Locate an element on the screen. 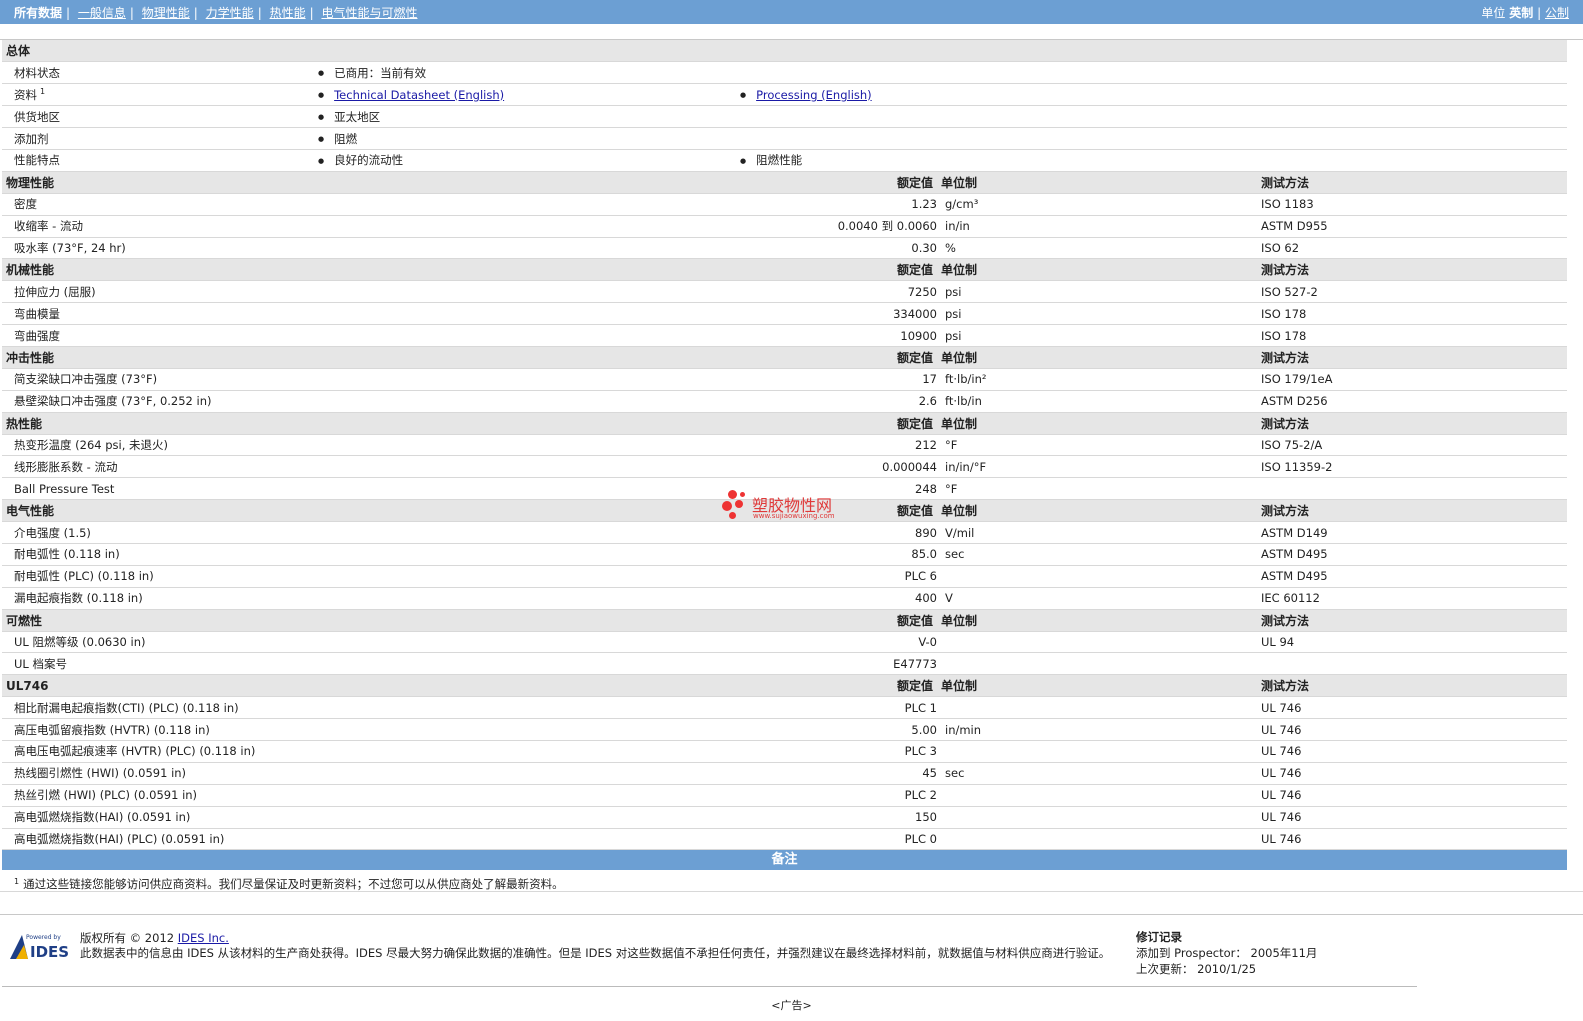  test-method is located at coordinates (1412, 664).